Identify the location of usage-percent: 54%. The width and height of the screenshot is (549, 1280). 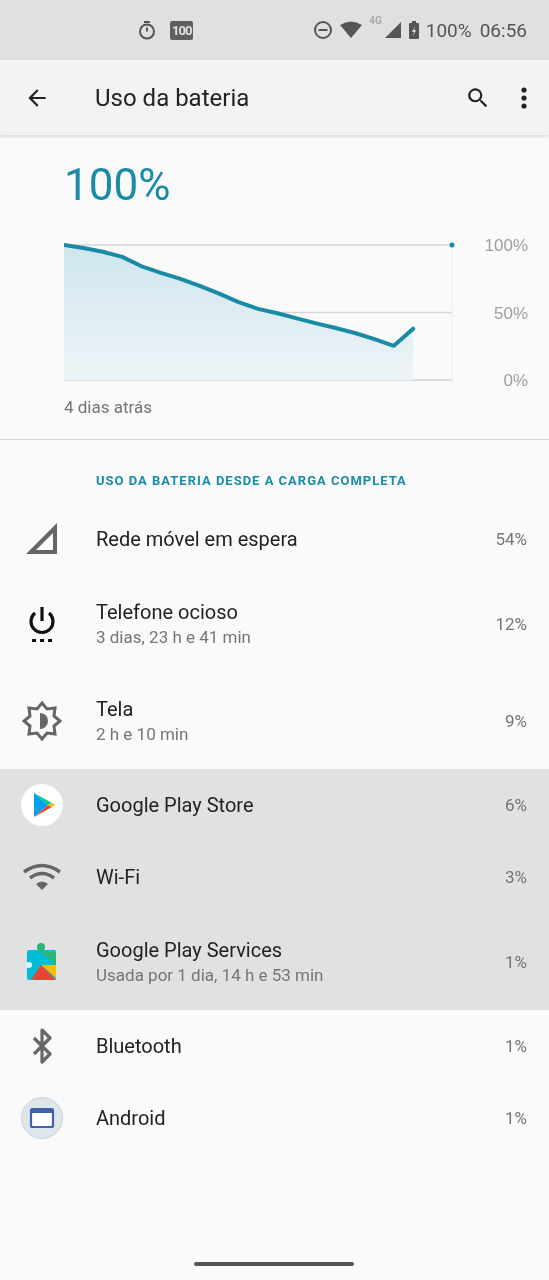
(511, 539).